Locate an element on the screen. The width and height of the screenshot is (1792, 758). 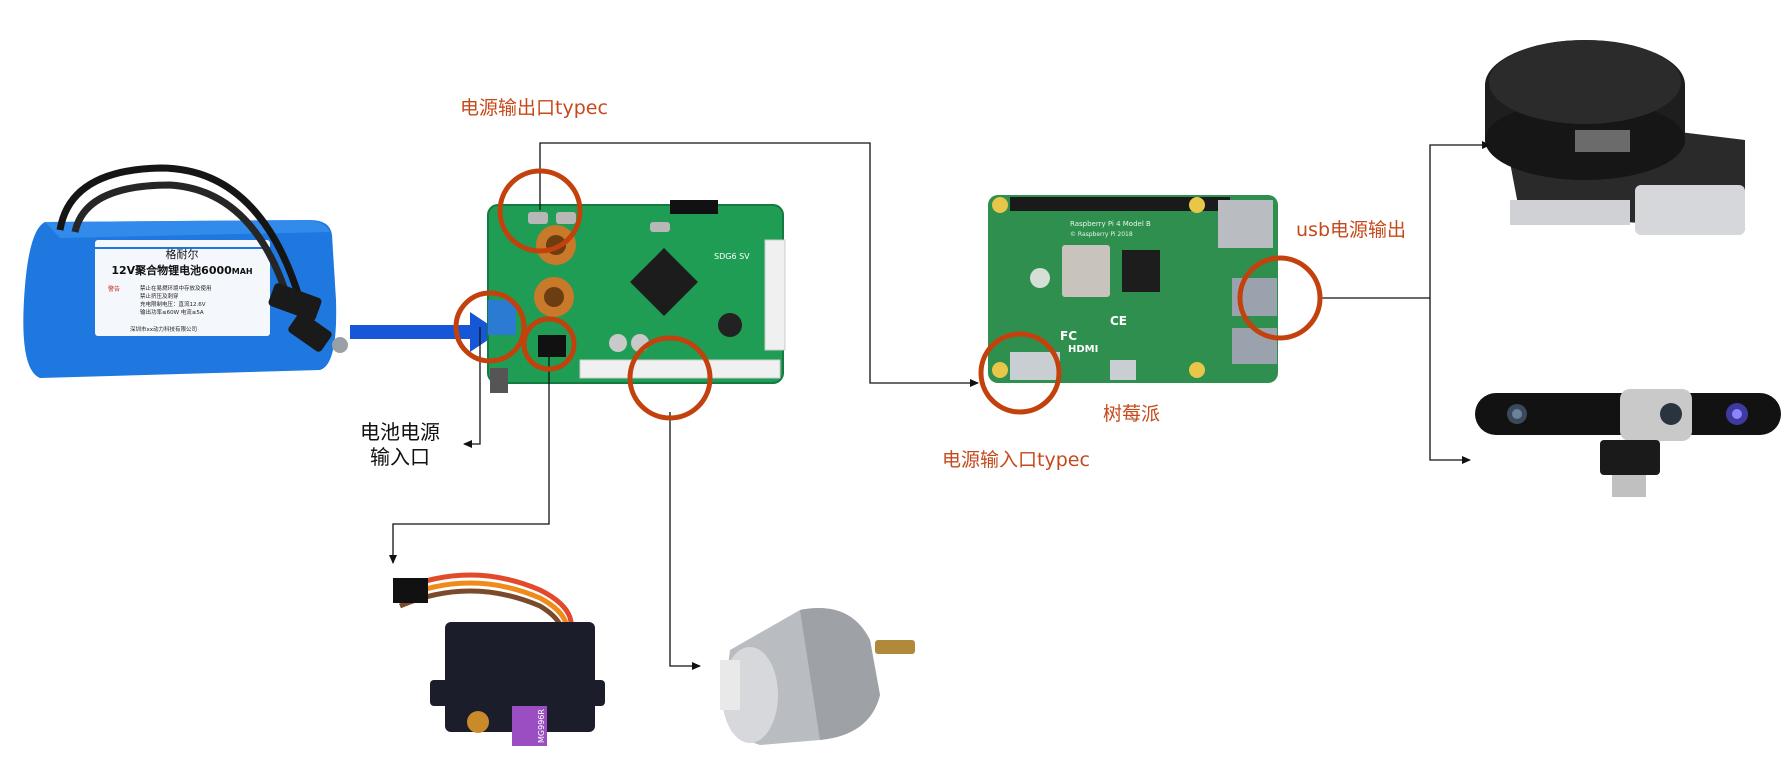
lidar-image is located at coordinates (1615, 137).